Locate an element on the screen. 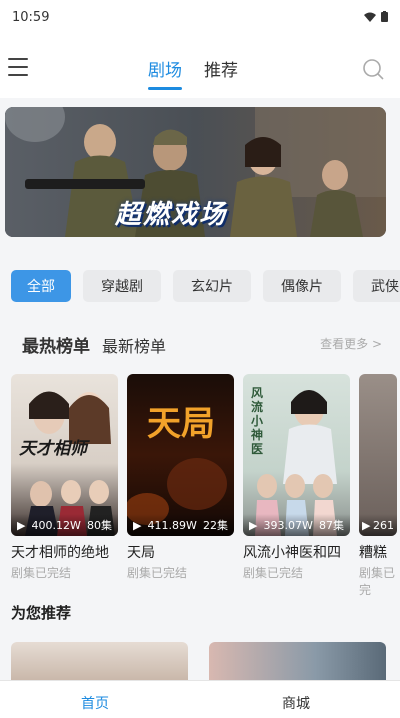 The width and height of the screenshot is (400, 718). top-navigation: 剧场 推荐 is located at coordinates (200, 67).